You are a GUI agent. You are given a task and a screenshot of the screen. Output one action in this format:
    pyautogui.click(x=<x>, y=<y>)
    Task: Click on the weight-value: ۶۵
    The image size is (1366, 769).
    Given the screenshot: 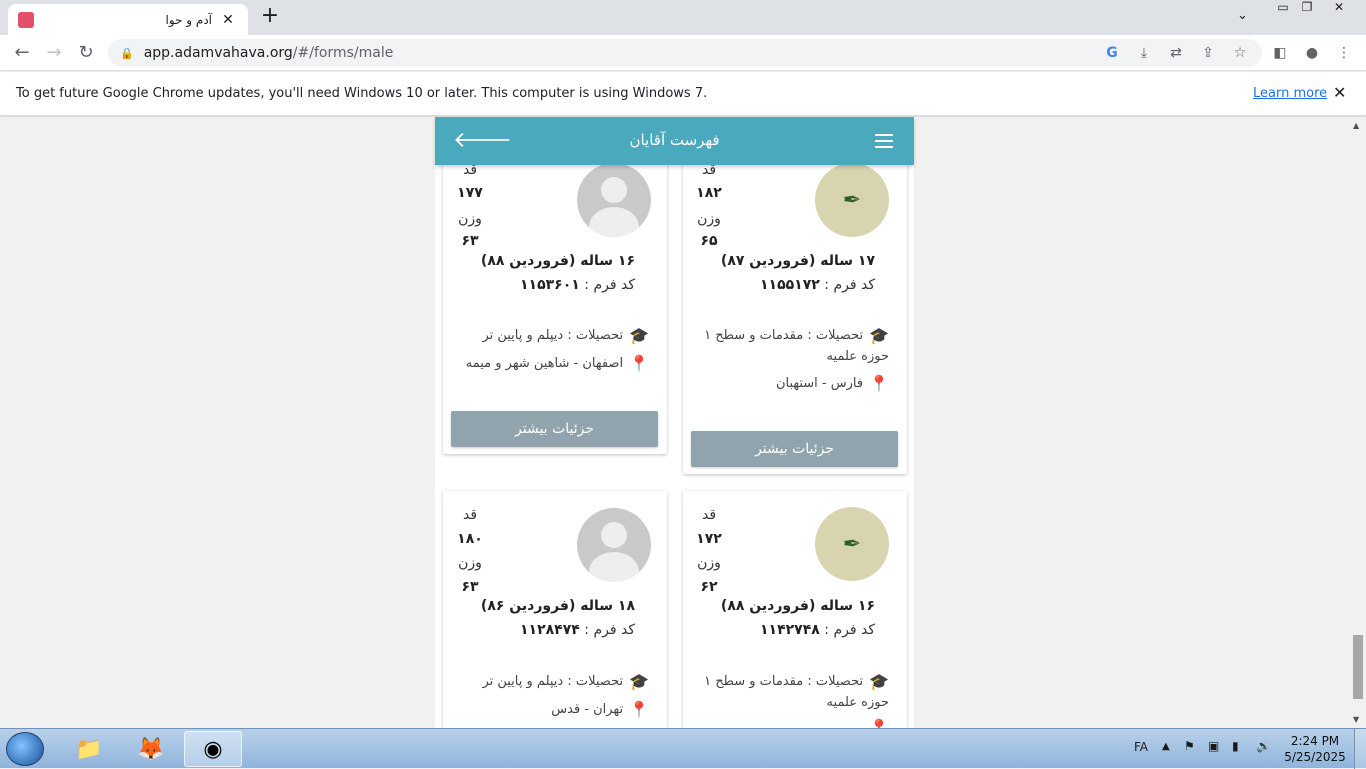 What is the action you would take?
    pyautogui.click(x=709, y=241)
    